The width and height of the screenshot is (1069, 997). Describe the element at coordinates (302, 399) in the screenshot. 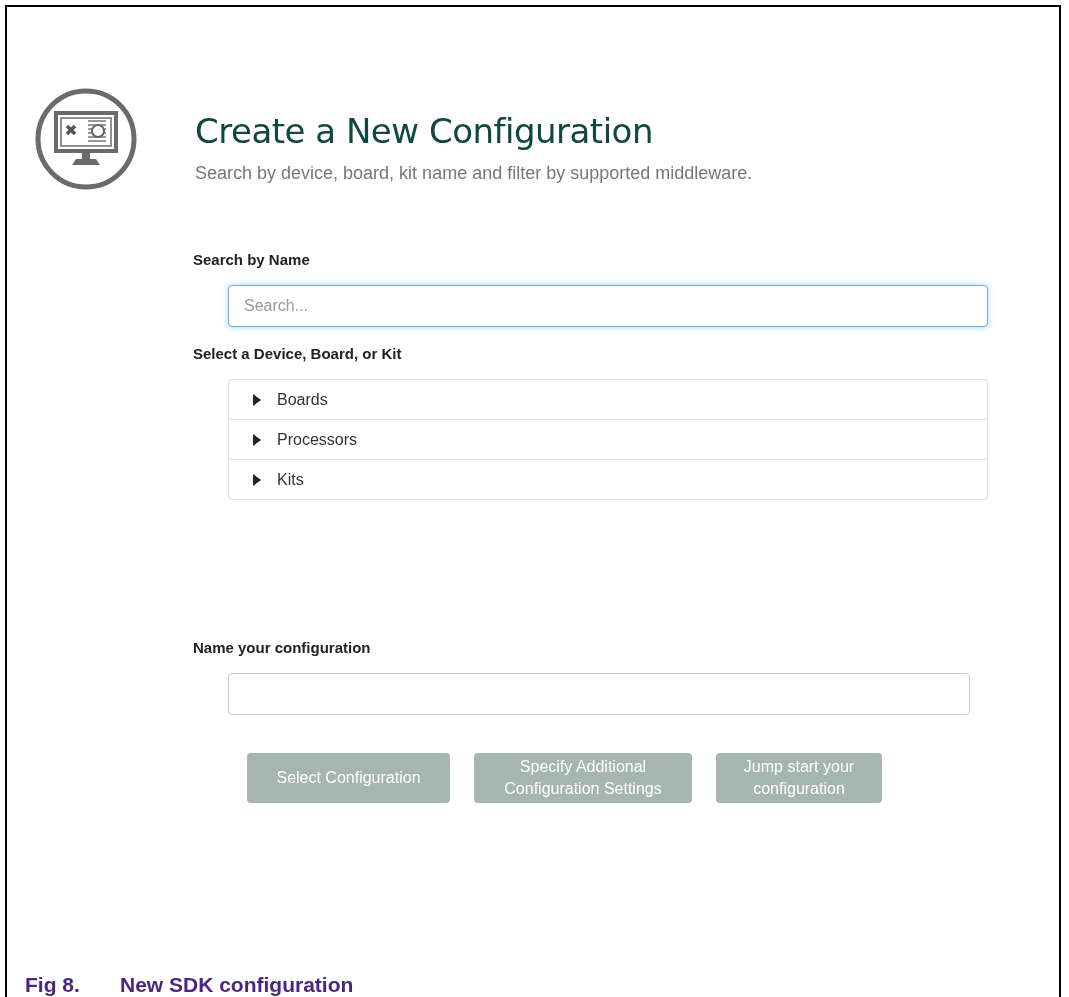

I see `tree-item-label: Boards` at that location.